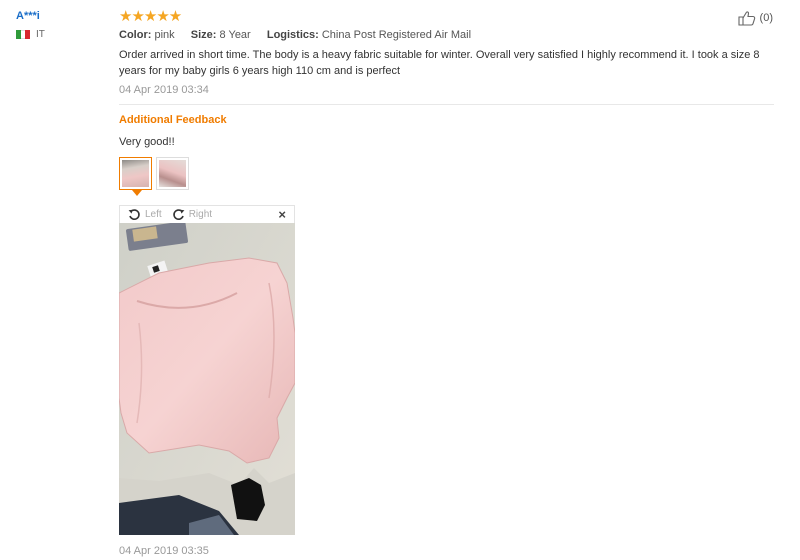 The height and width of the screenshot is (560, 800). I want to click on review-photo, so click(207, 379).